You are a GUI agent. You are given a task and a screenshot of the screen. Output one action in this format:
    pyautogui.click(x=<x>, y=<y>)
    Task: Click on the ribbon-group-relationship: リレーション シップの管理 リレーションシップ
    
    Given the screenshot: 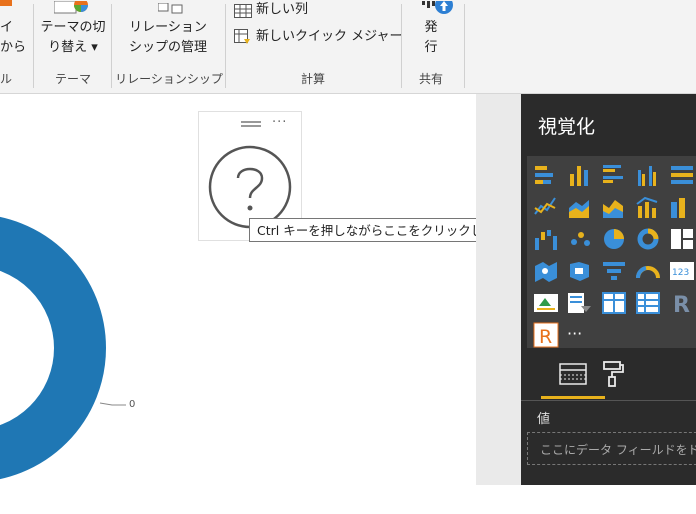 What is the action you would take?
    pyautogui.click(x=168, y=46)
    